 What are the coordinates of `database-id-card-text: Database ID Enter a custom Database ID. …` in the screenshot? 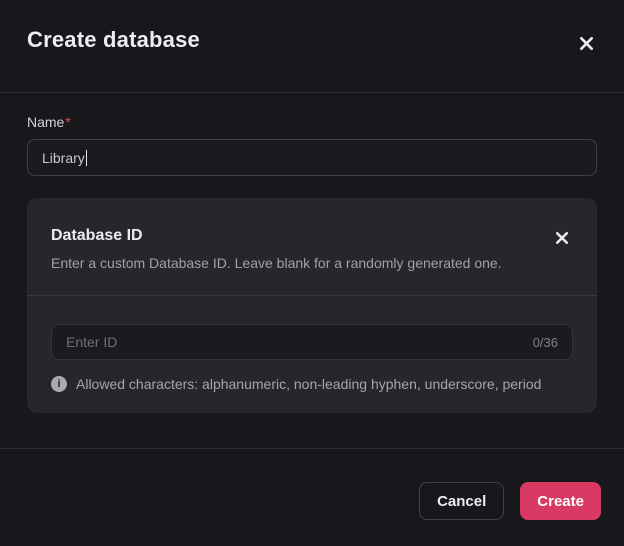 It's located at (276, 249).